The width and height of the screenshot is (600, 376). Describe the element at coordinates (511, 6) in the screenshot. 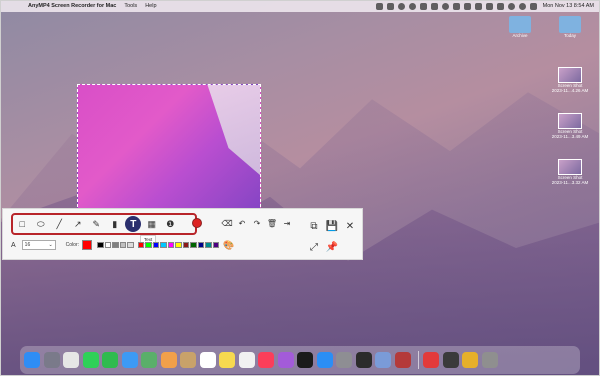

I see `search-icon` at that location.